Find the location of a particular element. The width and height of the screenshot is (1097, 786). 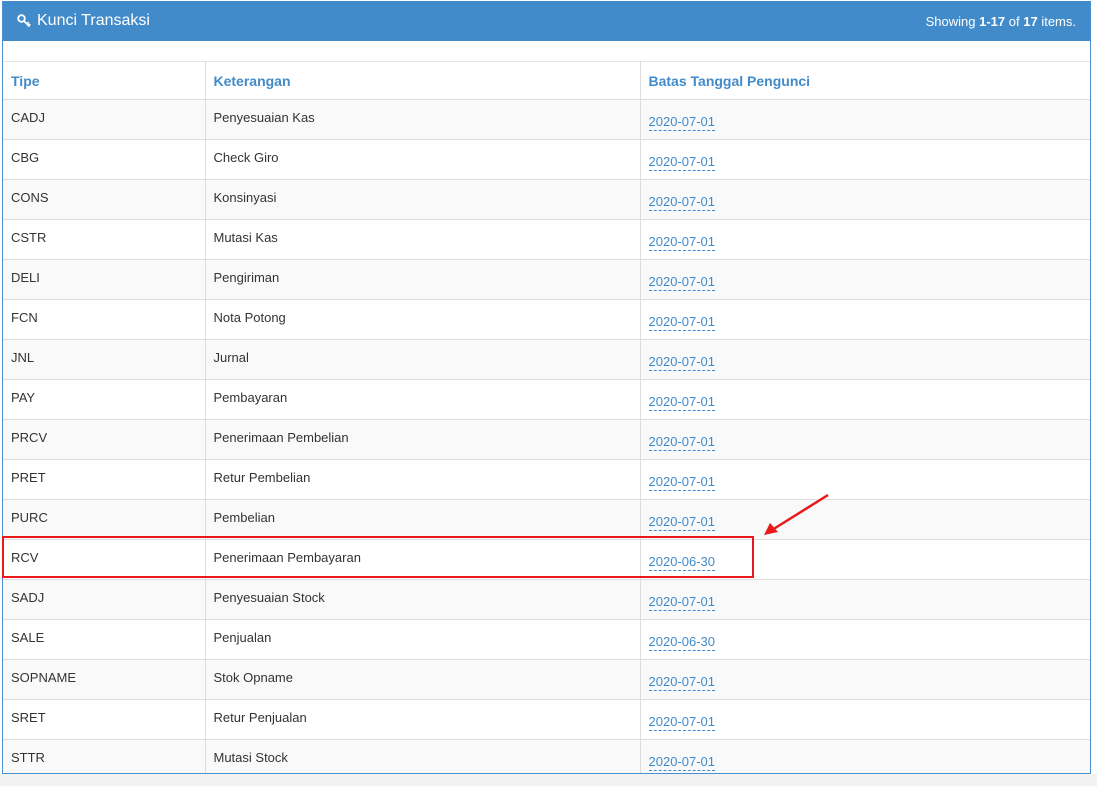

table-row: SADJ Penyesuaian Stock 2020-07-01 is located at coordinates (546, 599).